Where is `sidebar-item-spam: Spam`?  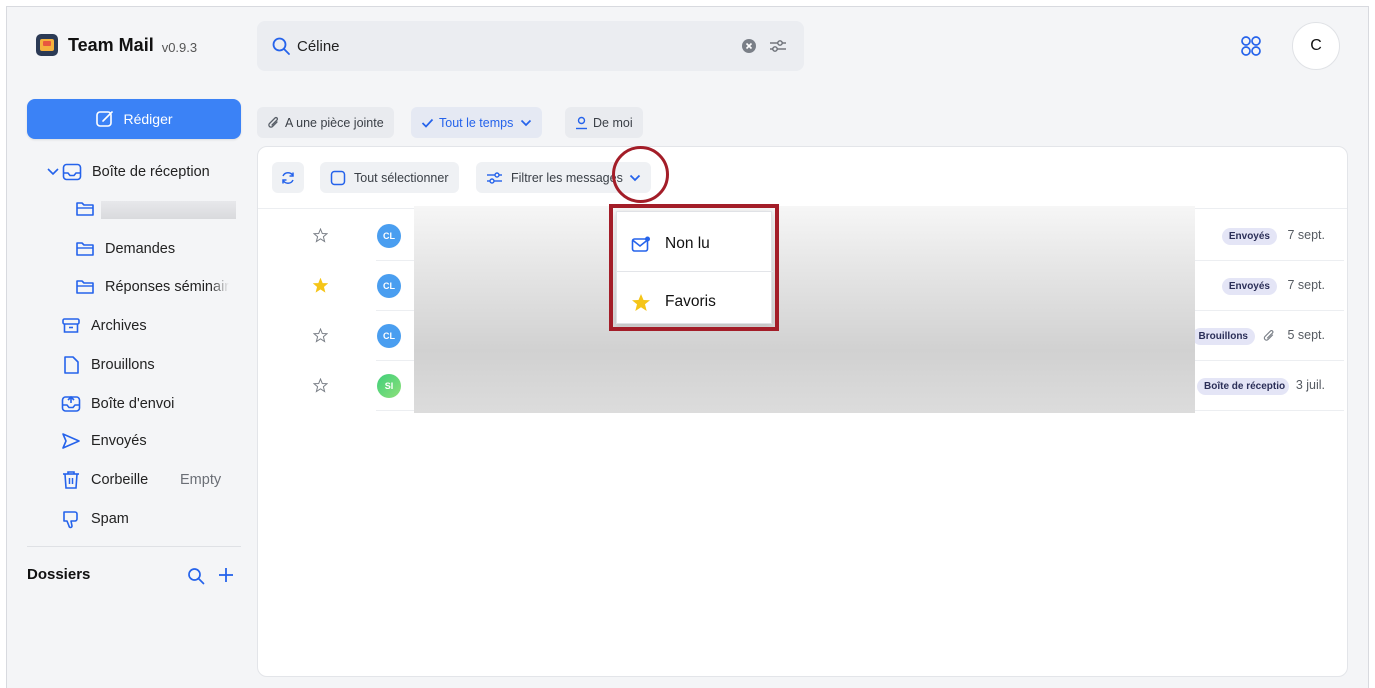 sidebar-item-spam: Spam is located at coordinates (95, 519).